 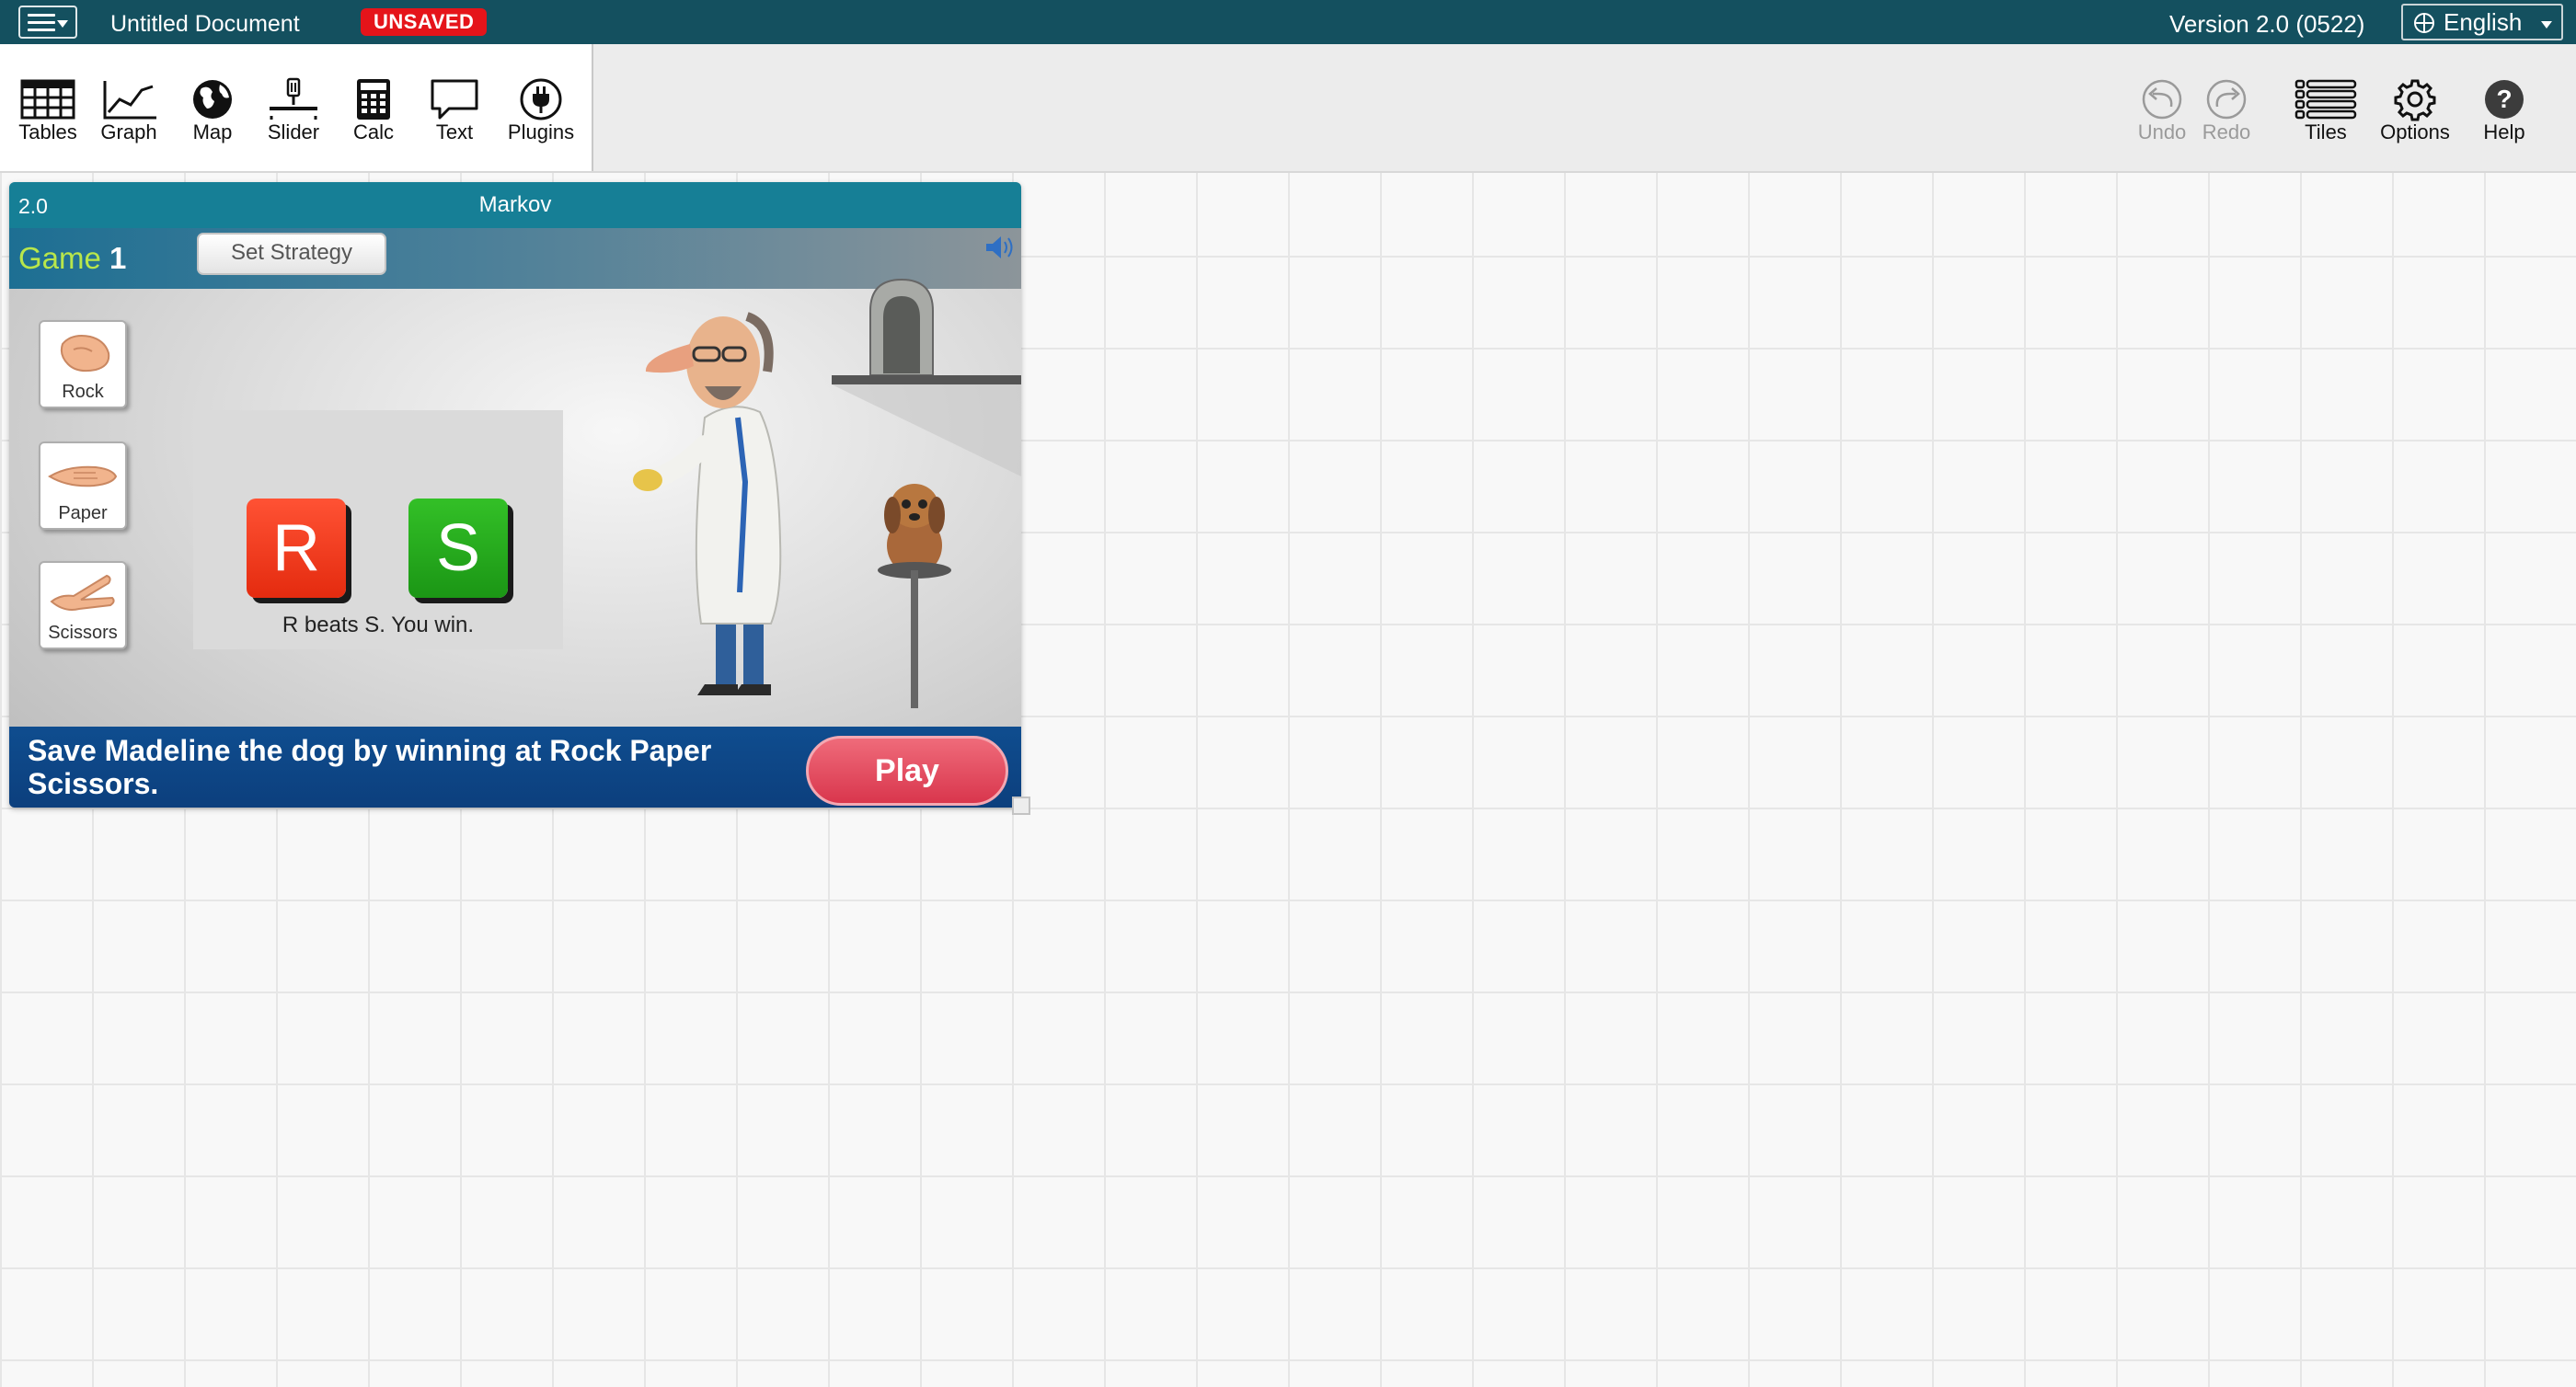 What do you see at coordinates (83, 633) in the screenshot?
I see `scissors-label: Scissors` at bounding box center [83, 633].